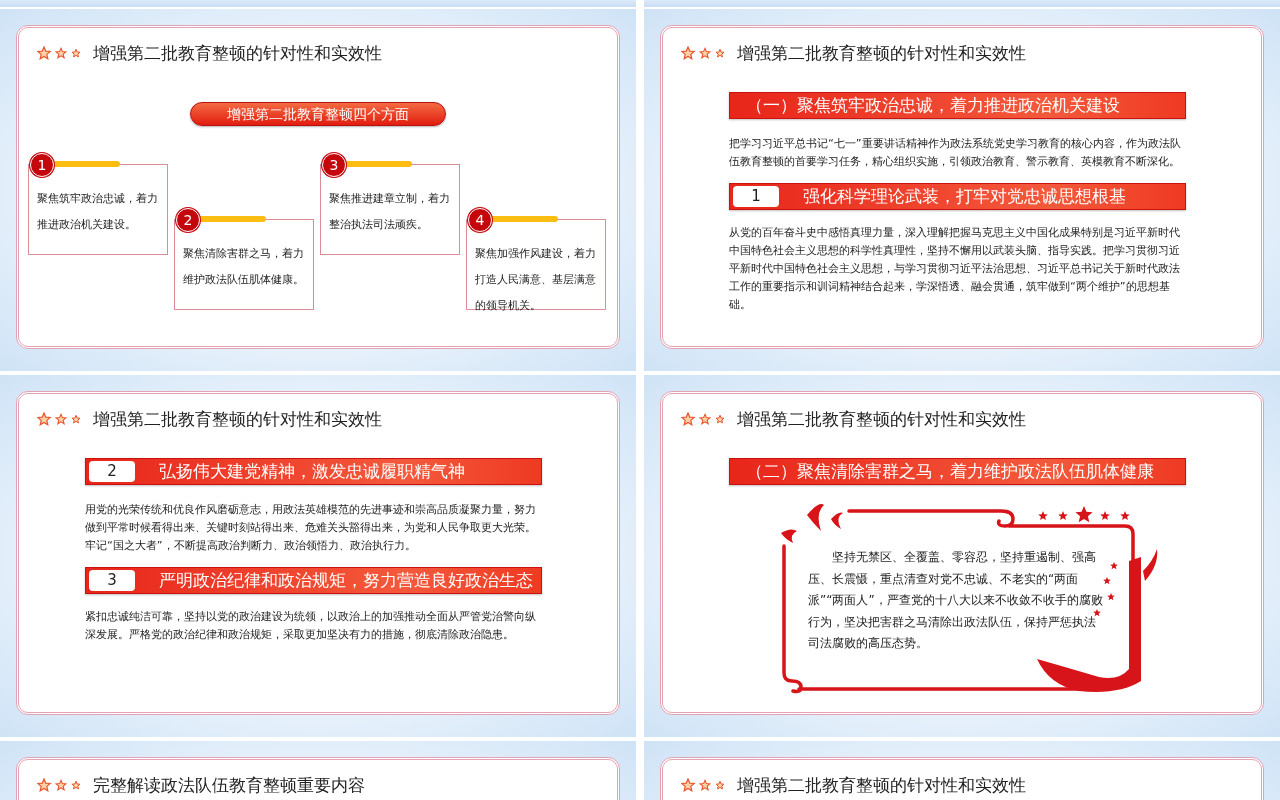 This screenshot has width=1280, height=800. Describe the element at coordinates (334, 165) in the screenshot. I see `number-badge: 3` at that location.